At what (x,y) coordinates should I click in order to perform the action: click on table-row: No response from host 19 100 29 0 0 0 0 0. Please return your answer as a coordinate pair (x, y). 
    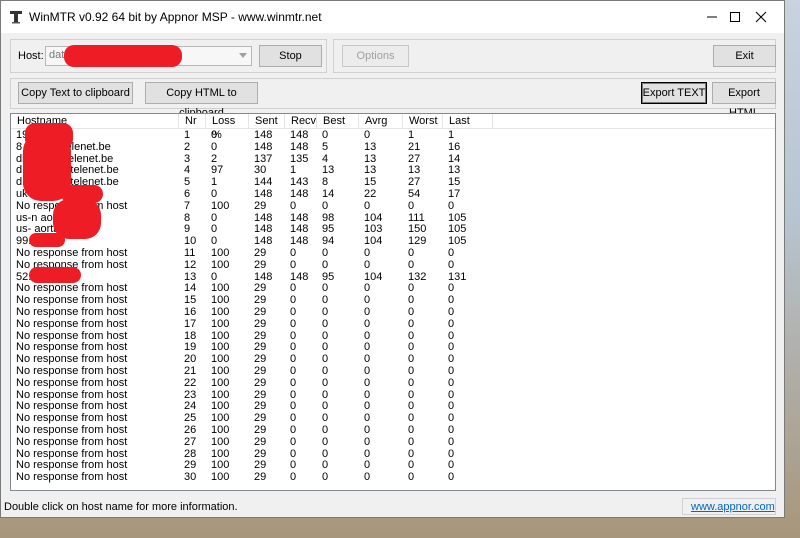
    Looking at the image, I should click on (393, 347).